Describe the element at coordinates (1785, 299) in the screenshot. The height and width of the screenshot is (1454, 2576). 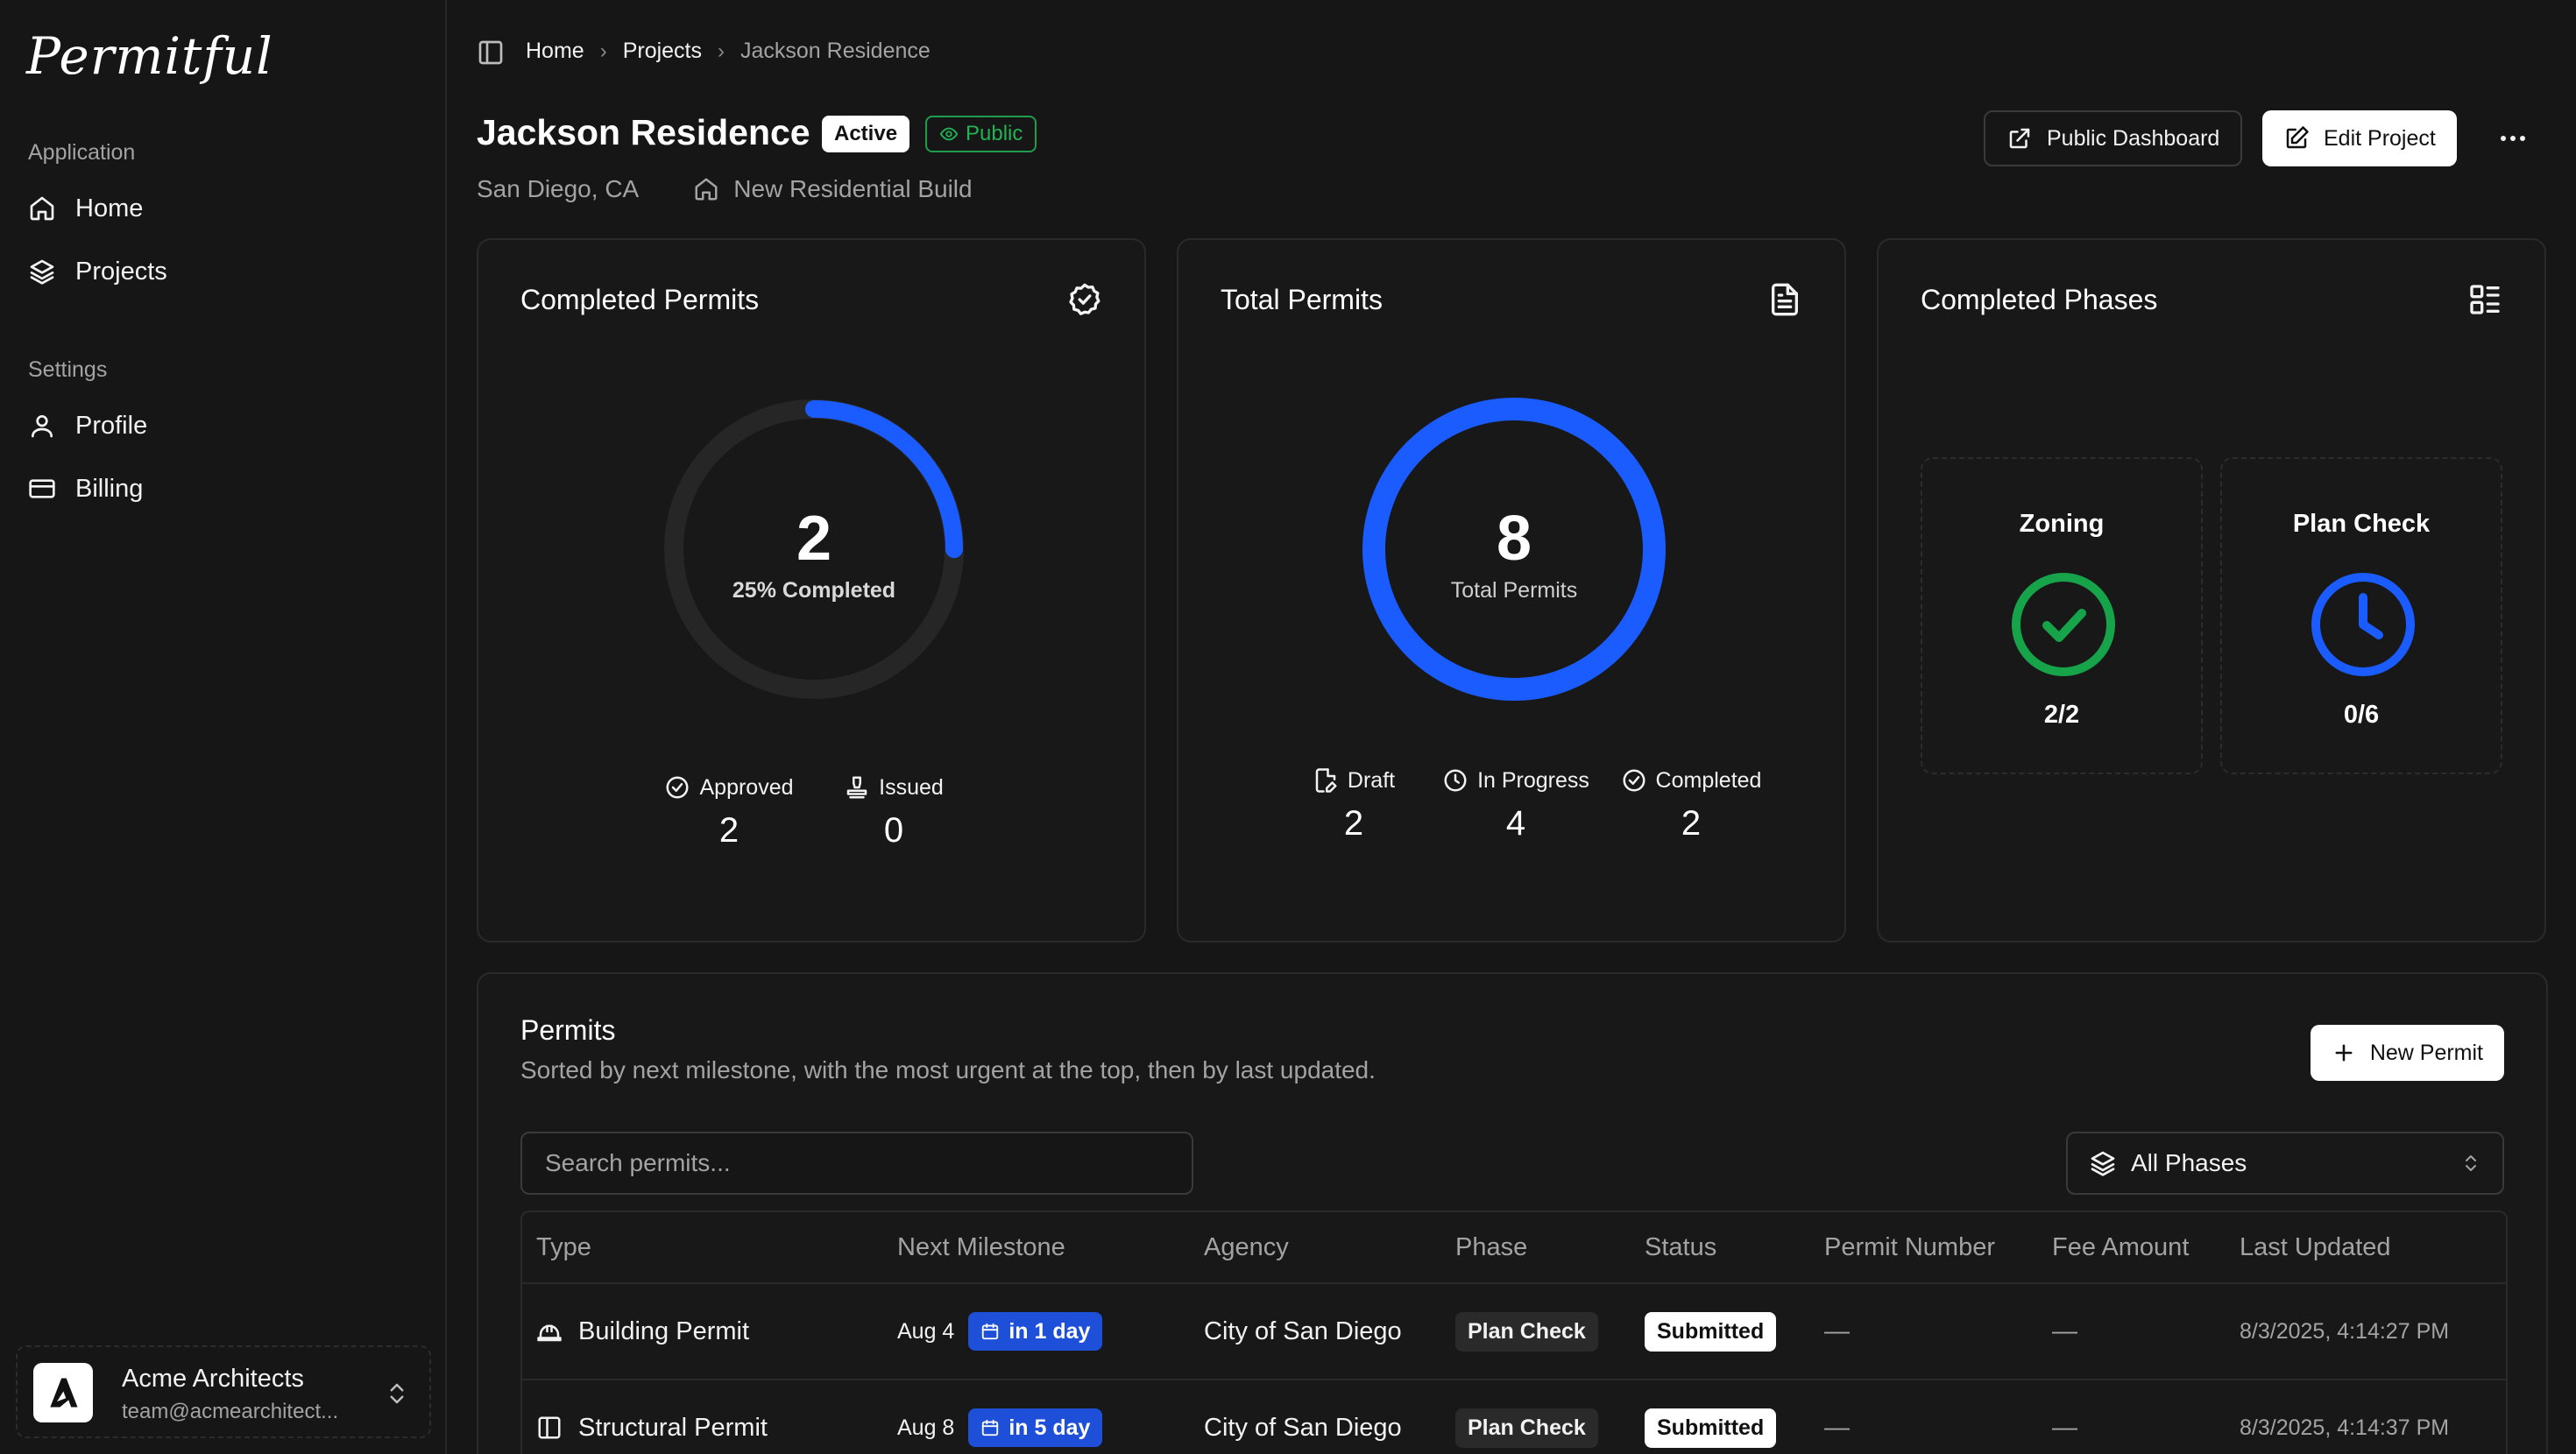
I see `file-text-icon` at that location.